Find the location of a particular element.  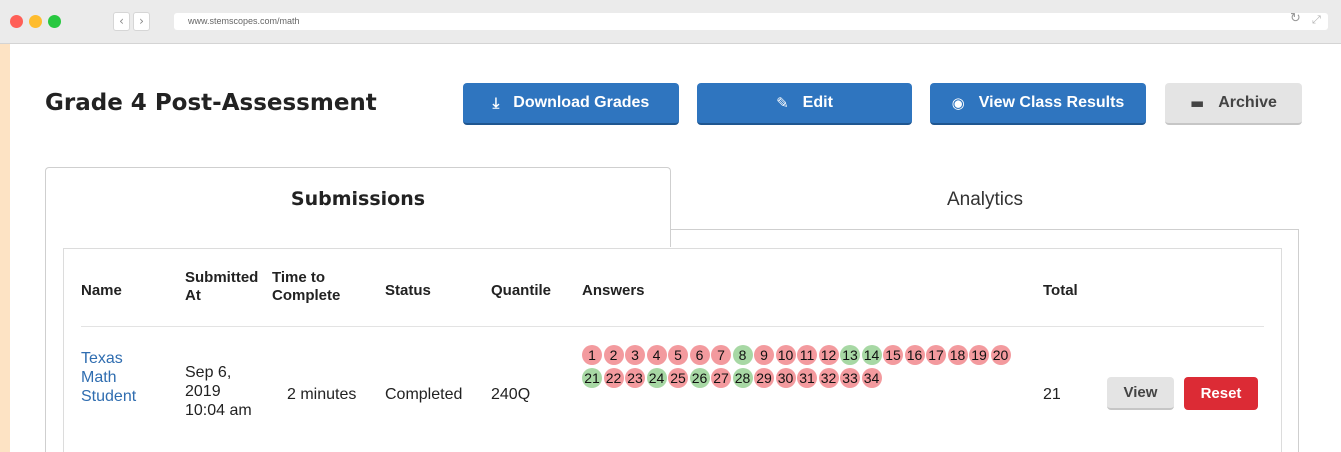

answer-bubble: 20 is located at coordinates (1000, 355).